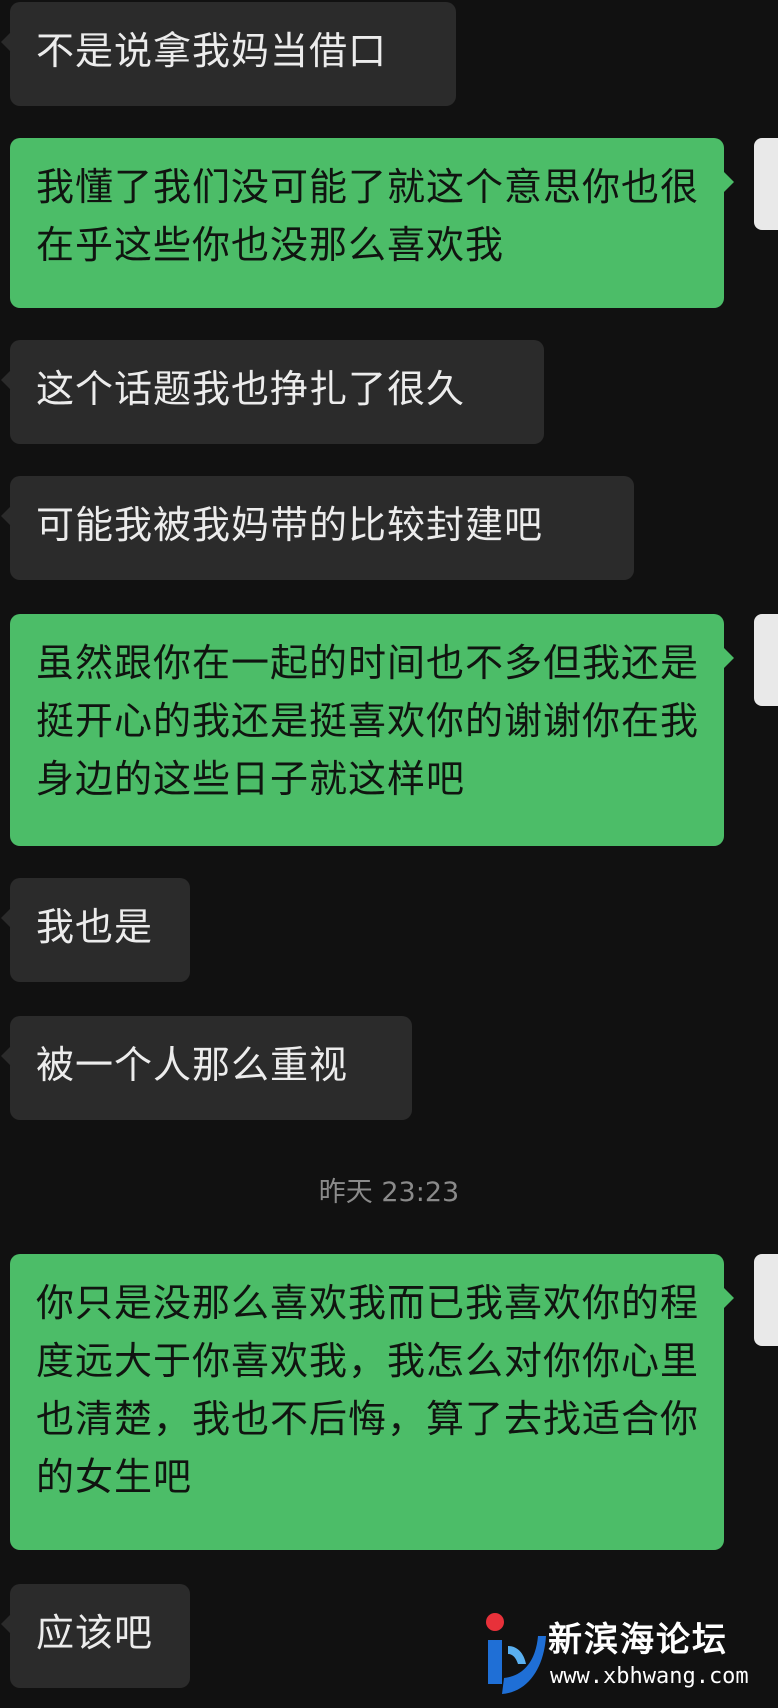 The image size is (778, 1708). I want to click on message-bubble-outgoing: 我懂了我们没可能了就这个意思你也很在乎这些你也没那么喜欢我, so click(372, 223).